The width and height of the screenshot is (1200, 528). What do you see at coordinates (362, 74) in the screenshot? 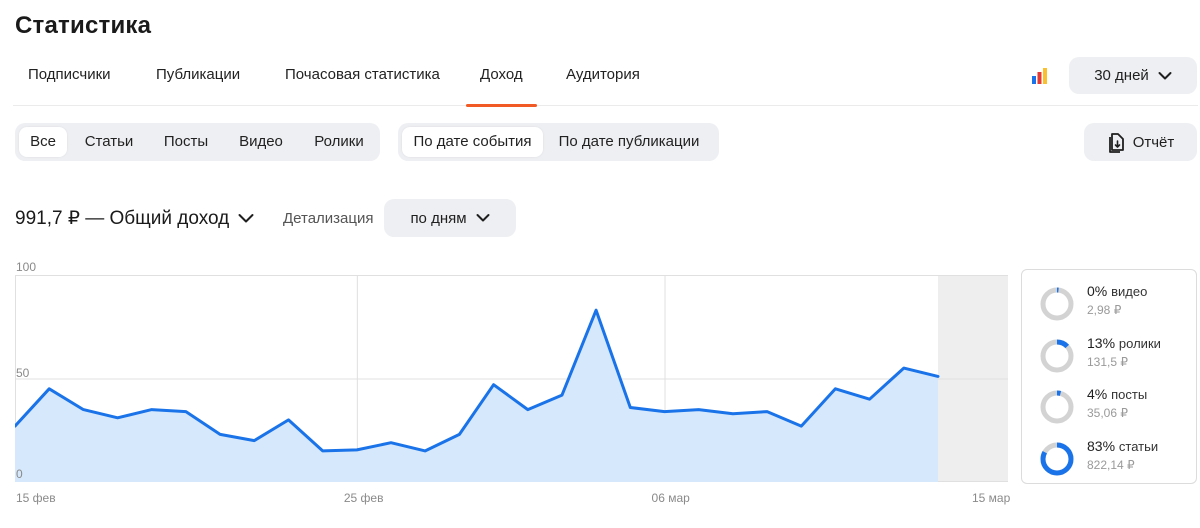
I see `tab-hourly-stats: Почасовая статистика` at bounding box center [362, 74].